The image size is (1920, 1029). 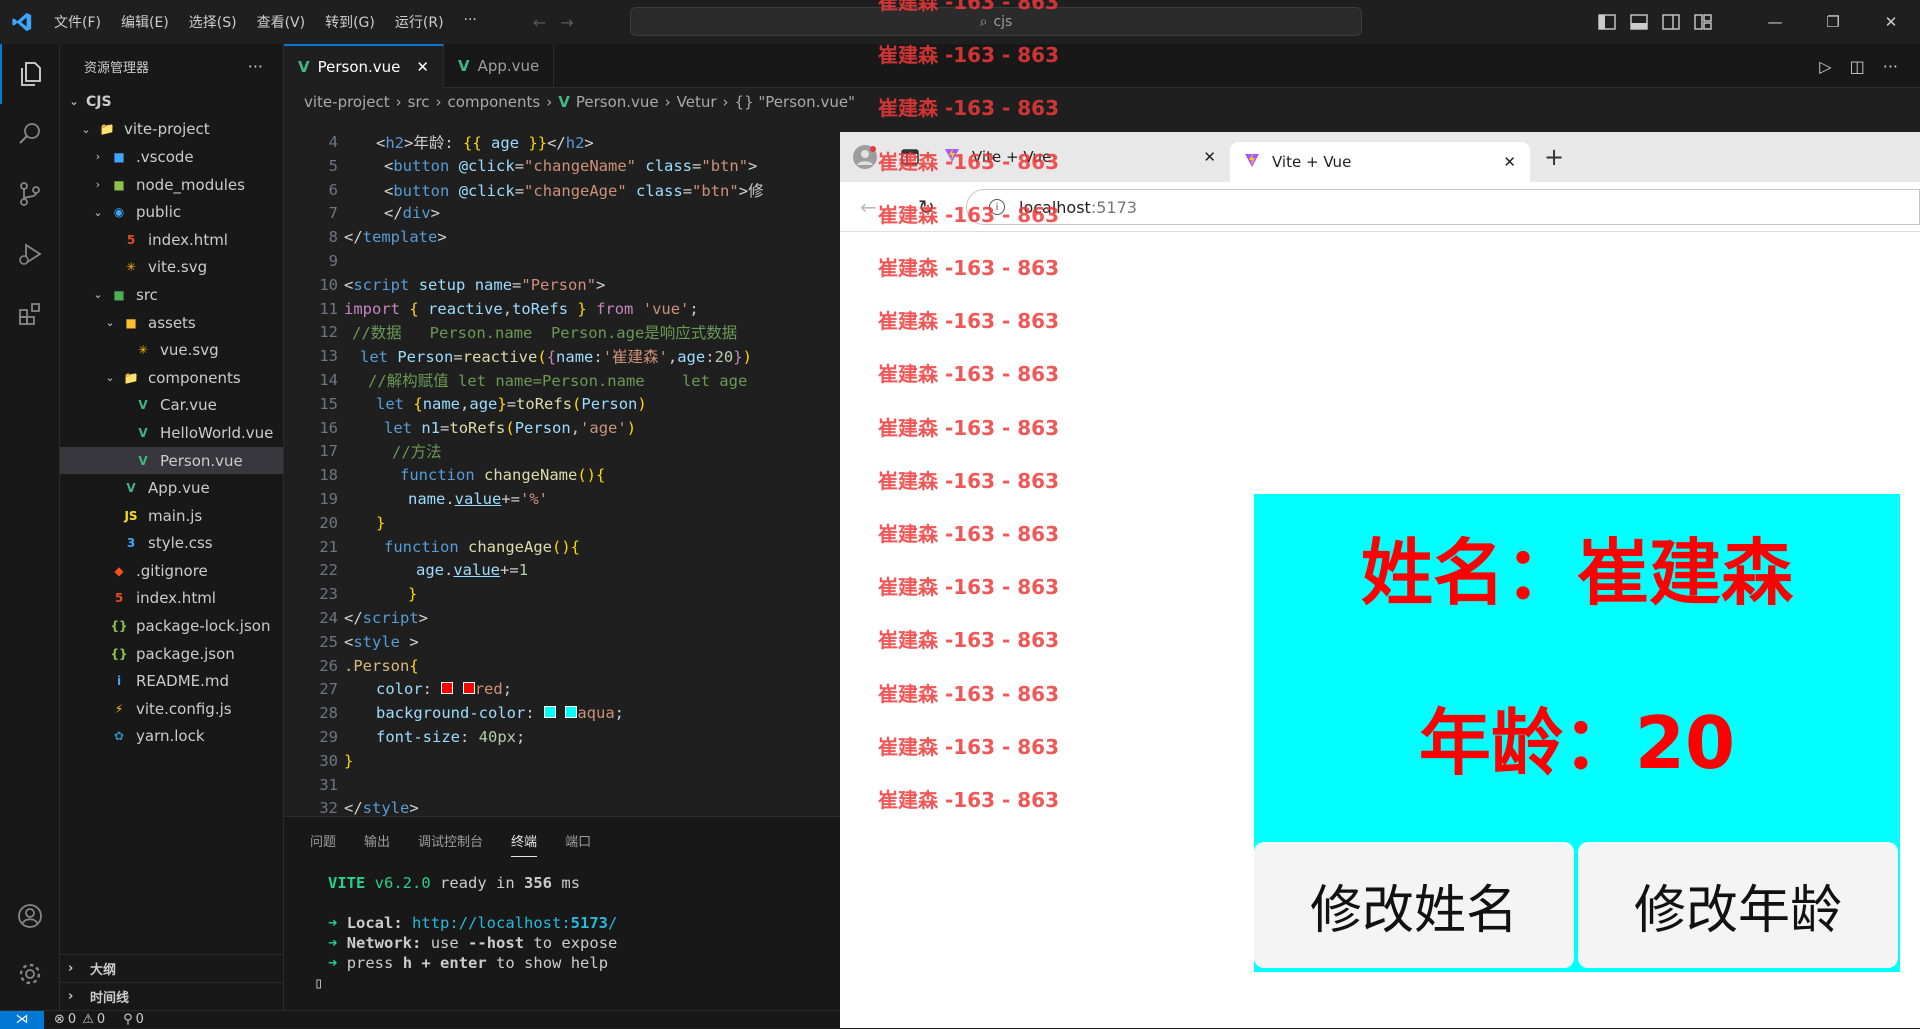 I want to click on menu-more: ···, so click(x=470, y=22).